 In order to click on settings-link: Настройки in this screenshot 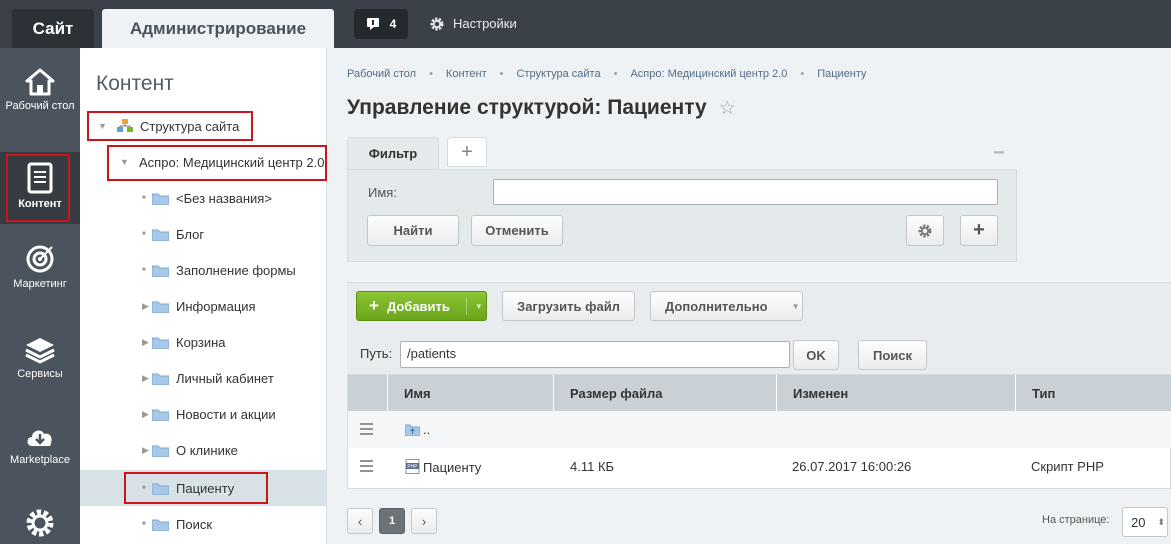, I will do `click(473, 23)`.